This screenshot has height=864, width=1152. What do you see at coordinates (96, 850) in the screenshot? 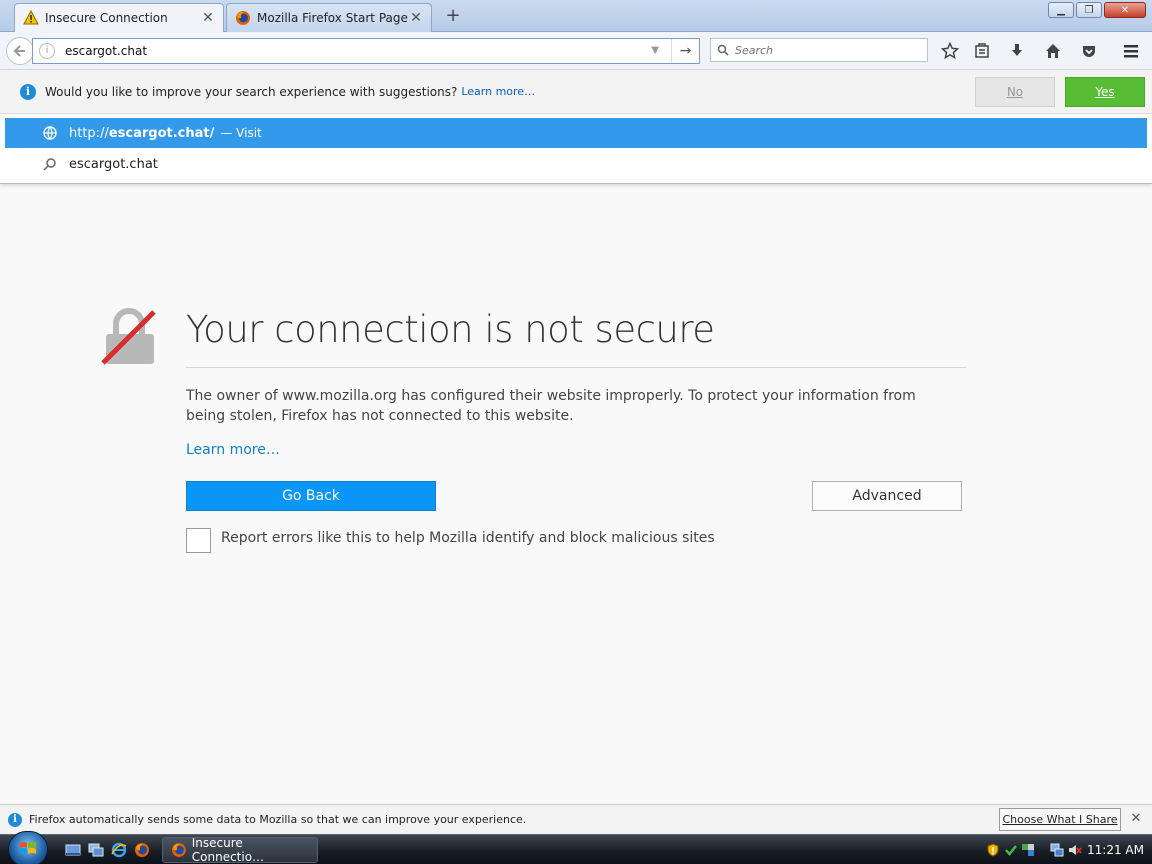
I see `switch-windows-icon` at bounding box center [96, 850].